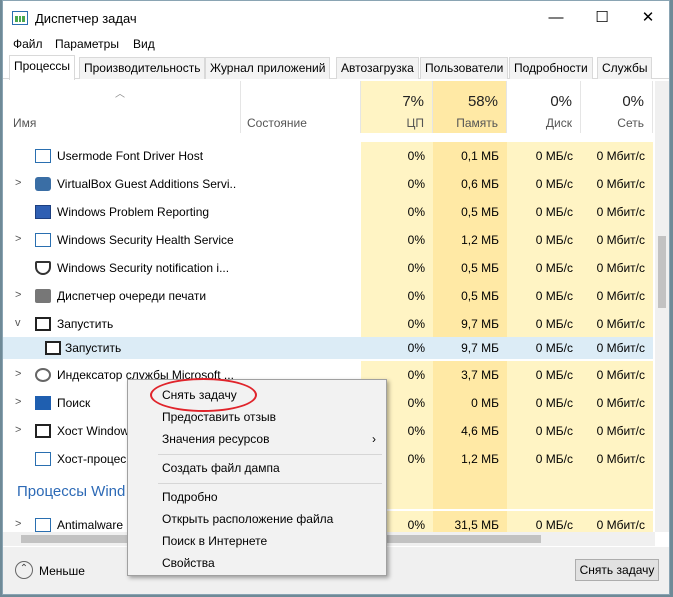  Describe the element at coordinates (144, 44) in the screenshot. I see `menu-view: Вид` at that location.